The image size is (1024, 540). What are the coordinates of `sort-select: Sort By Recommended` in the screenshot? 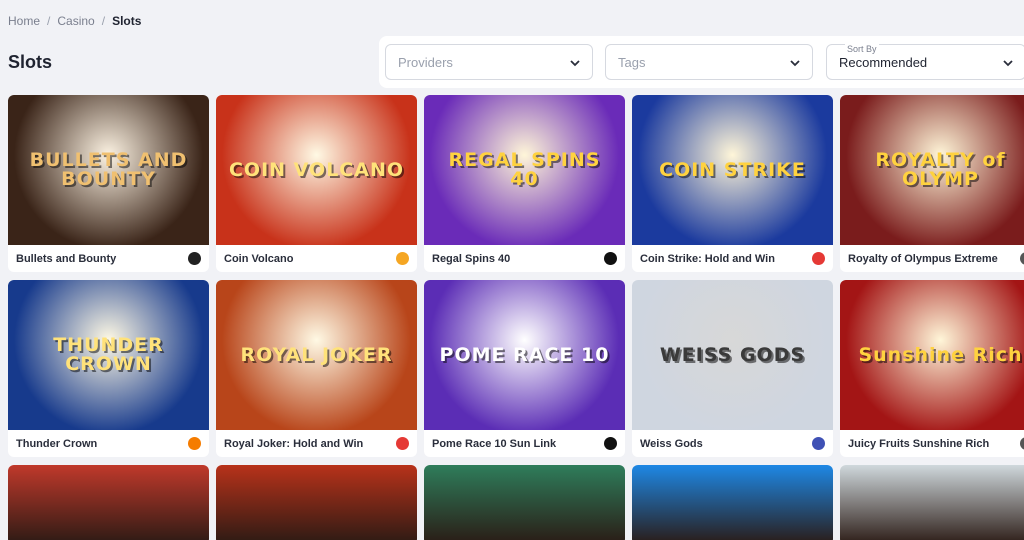 It's located at (925, 62).